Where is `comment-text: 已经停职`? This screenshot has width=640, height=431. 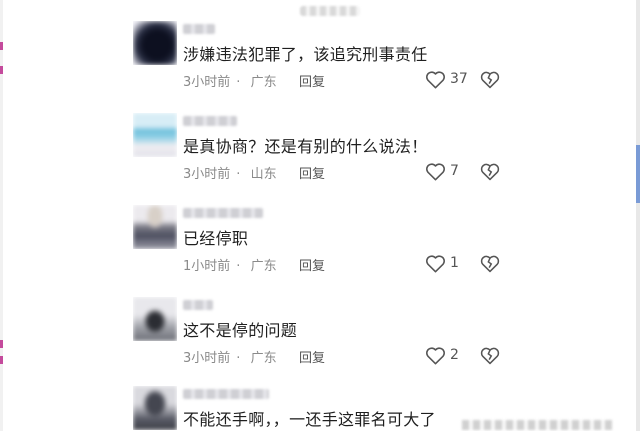
comment-text: 已经停职 is located at coordinates (216, 238).